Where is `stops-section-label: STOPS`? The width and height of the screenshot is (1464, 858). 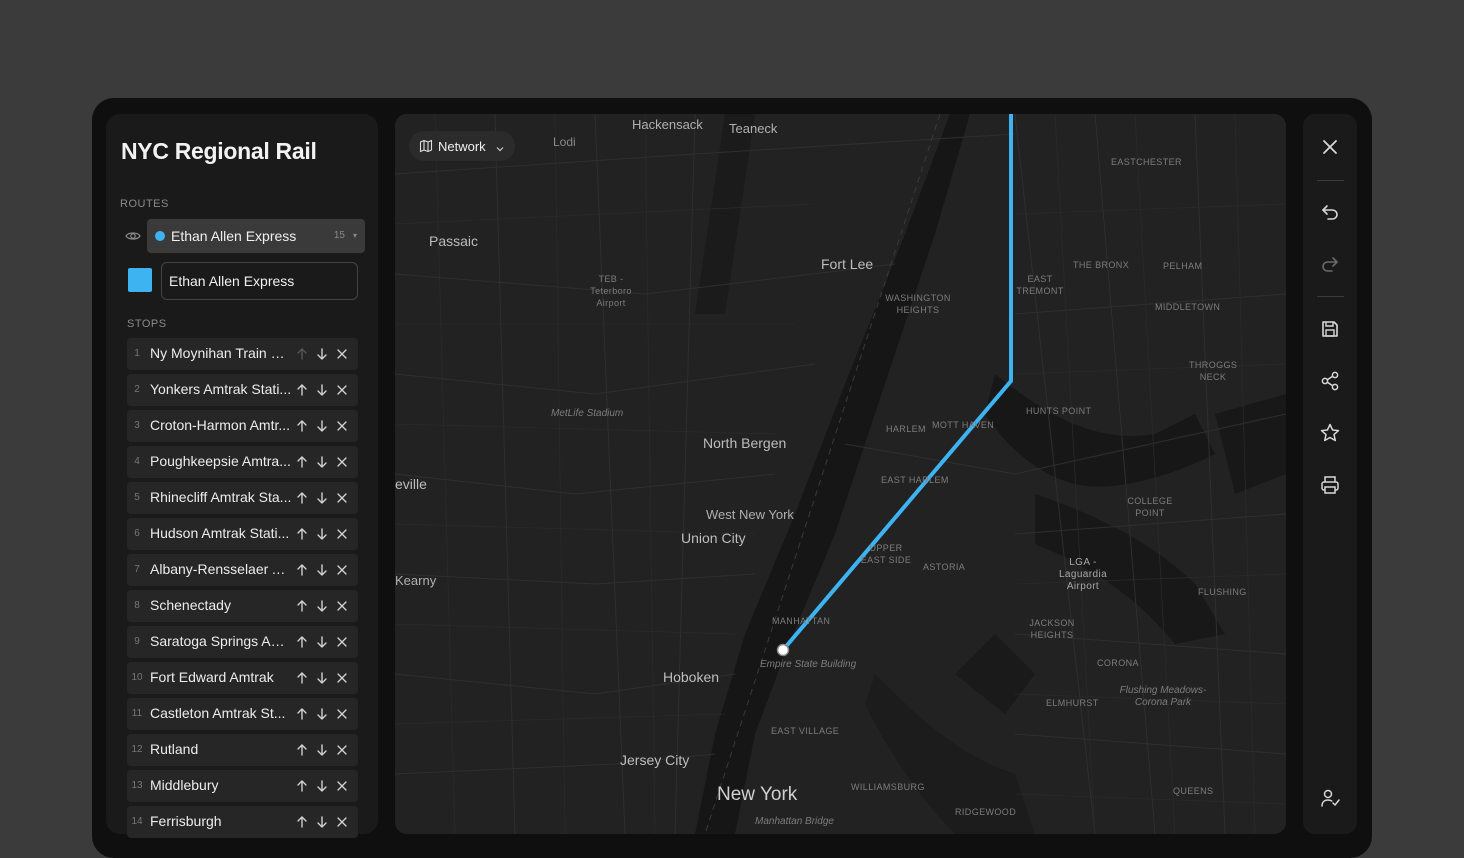 stops-section-label: STOPS is located at coordinates (147, 324).